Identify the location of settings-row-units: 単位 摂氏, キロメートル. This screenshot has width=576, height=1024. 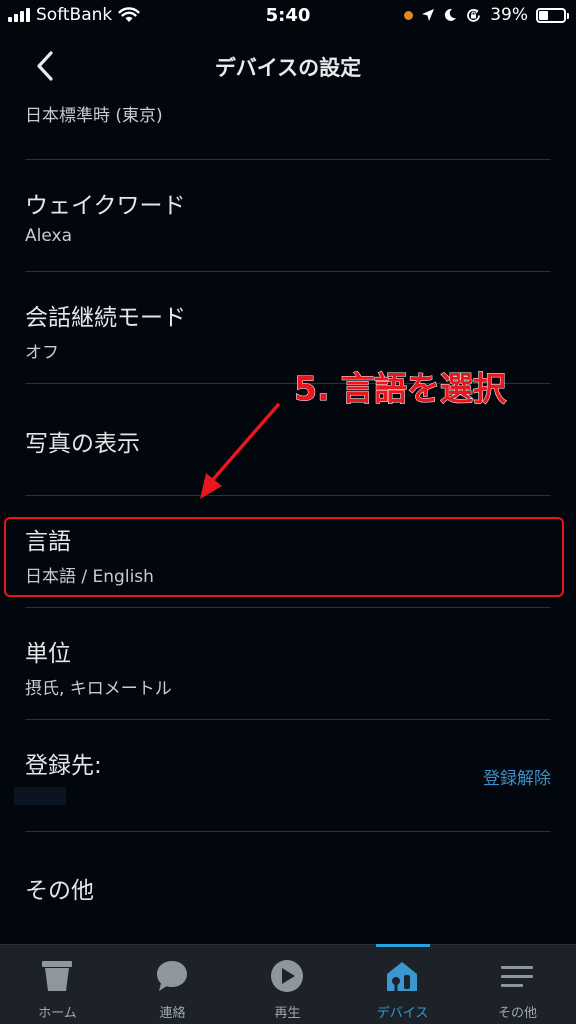
(288, 666).